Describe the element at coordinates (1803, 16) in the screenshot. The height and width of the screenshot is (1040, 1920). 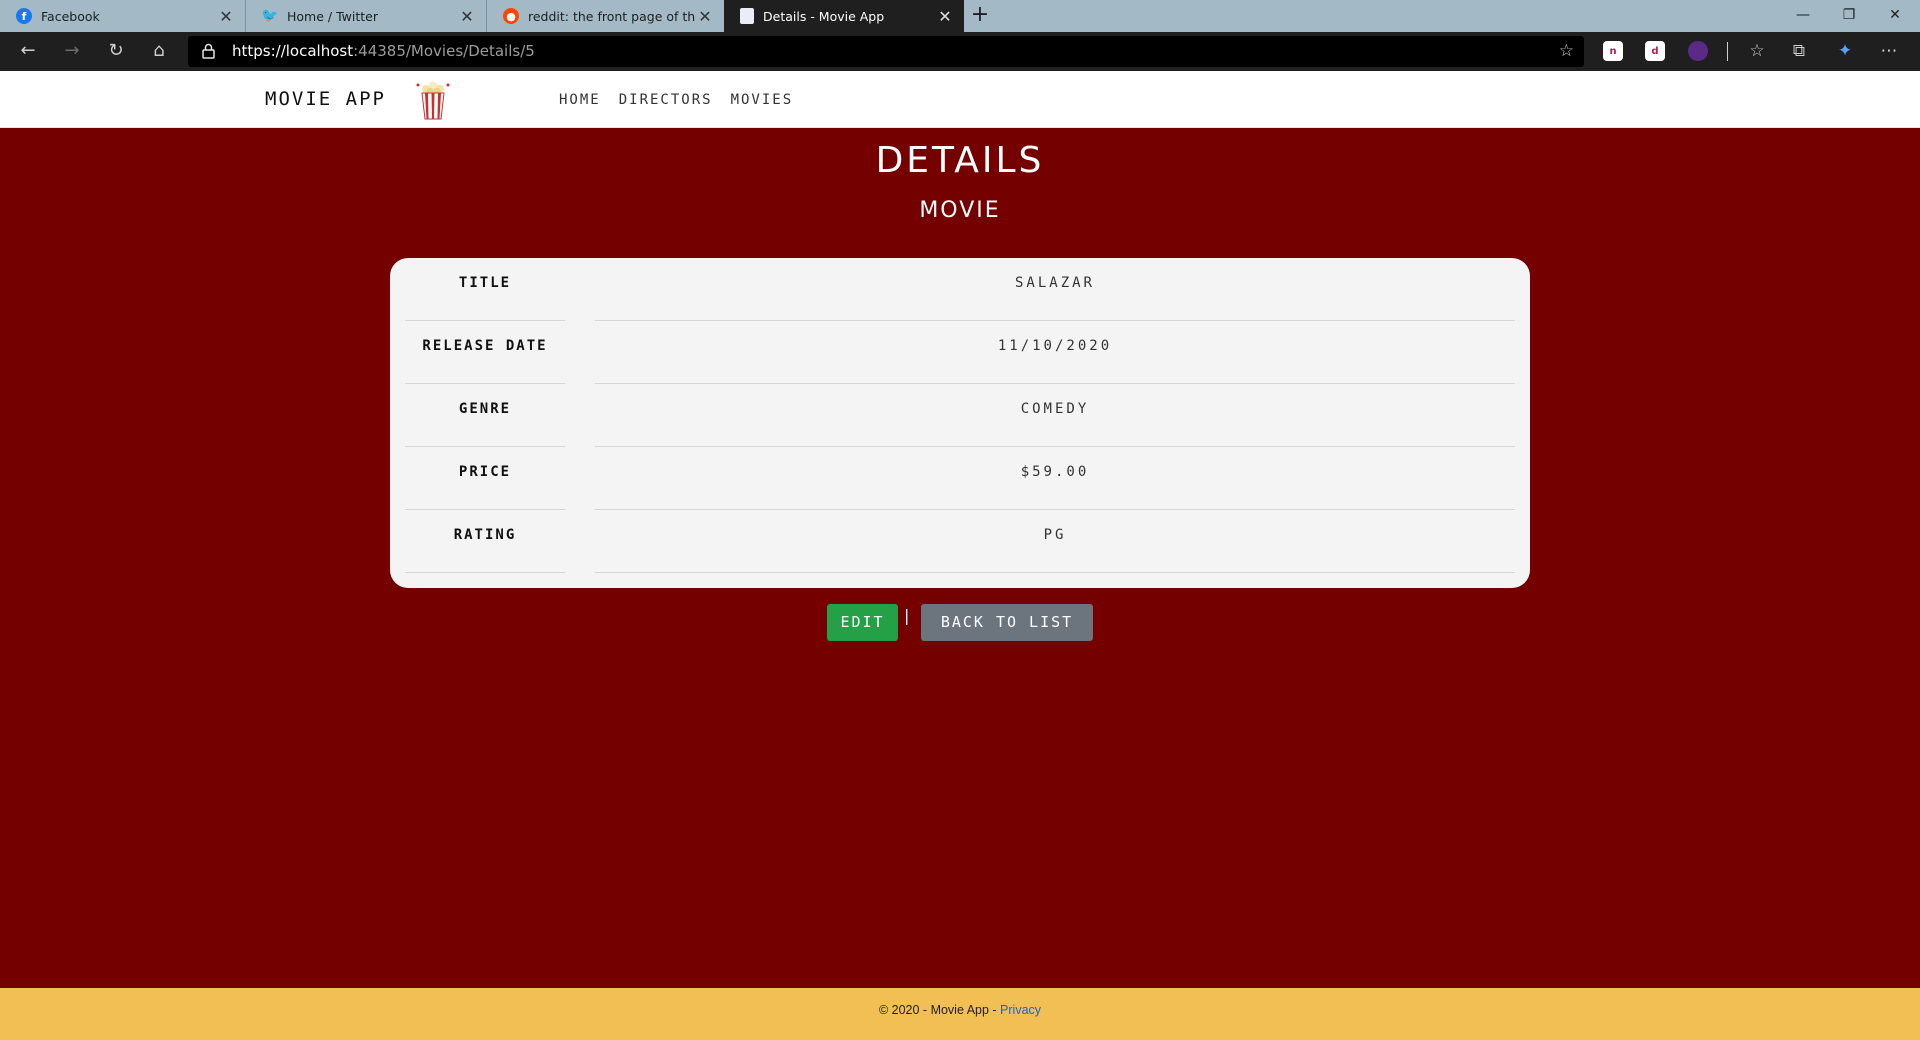
I see `minimize-icon: —` at that location.